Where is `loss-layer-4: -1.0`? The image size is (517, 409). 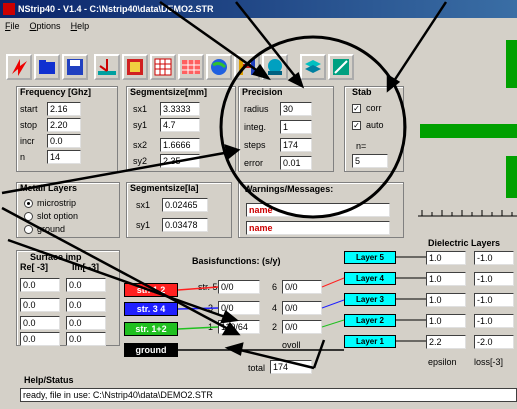 loss-layer-4: -1.0 is located at coordinates (494, 279).